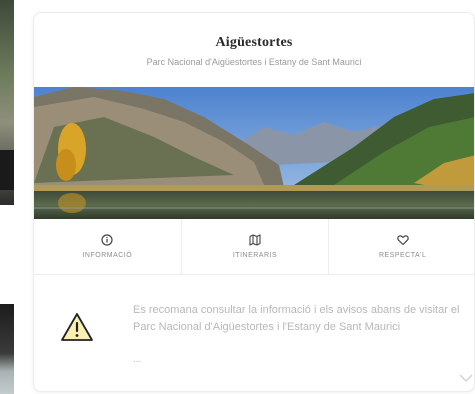 The width and height of the screenshot is (475, 394). I want to click on card-title: Aigüestortes, so click(254, 42).